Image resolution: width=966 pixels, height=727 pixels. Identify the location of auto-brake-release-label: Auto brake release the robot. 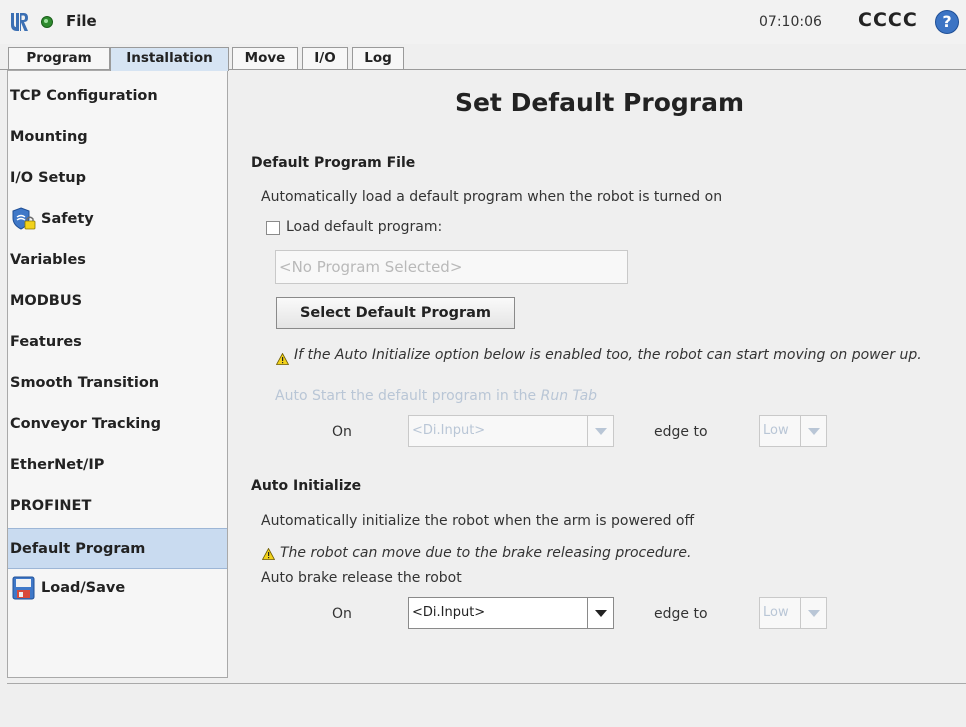
(361, 578).